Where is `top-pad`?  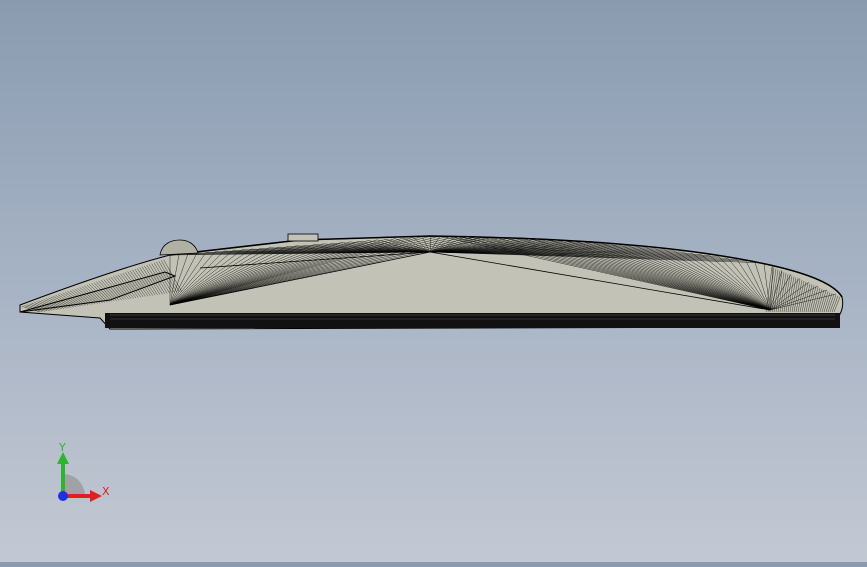
top-pad is located at coordinates (303, 237).